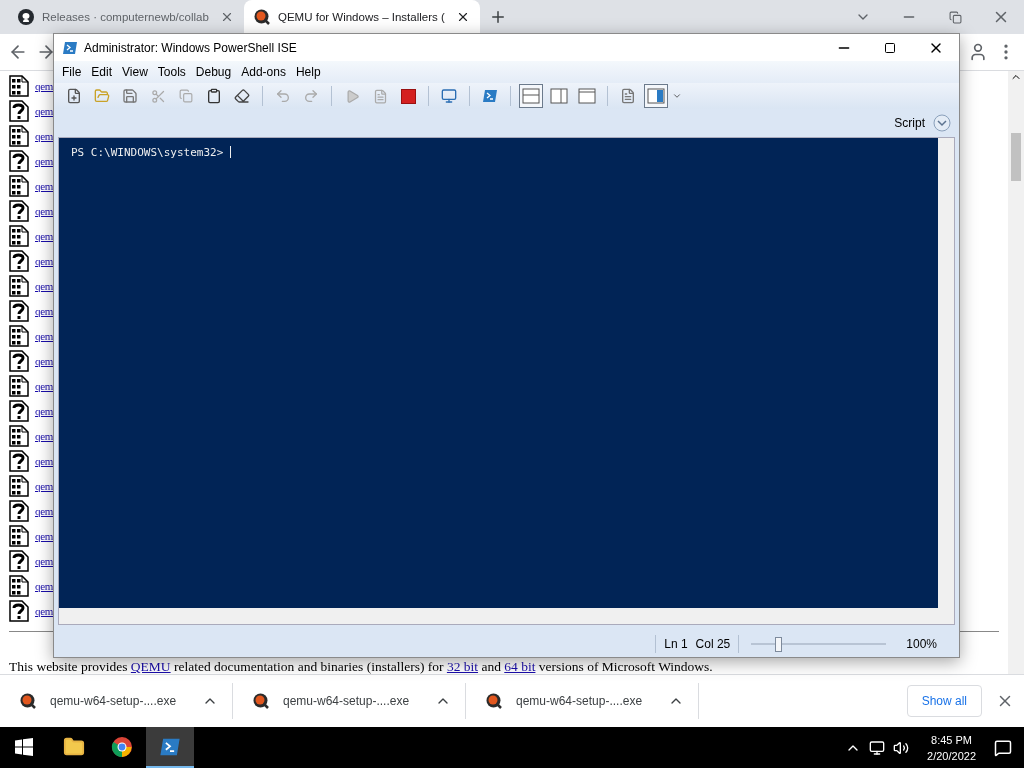  I want to click on scrollbar-thumb, so click(1016, 157).